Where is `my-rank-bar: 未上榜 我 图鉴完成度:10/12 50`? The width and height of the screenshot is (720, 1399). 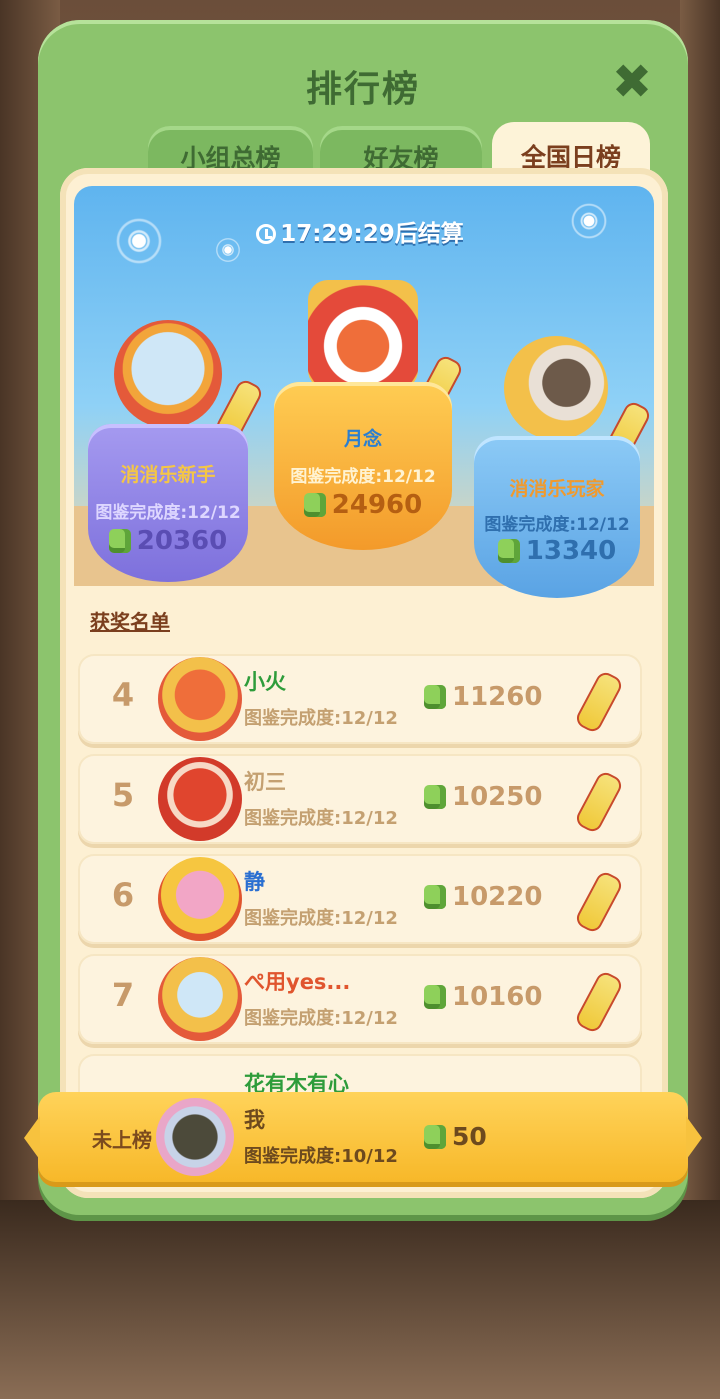 my-rank-bar: 未上榜 我 图鉴完成度:10/12 50 is located at coordinates (363, 1137).